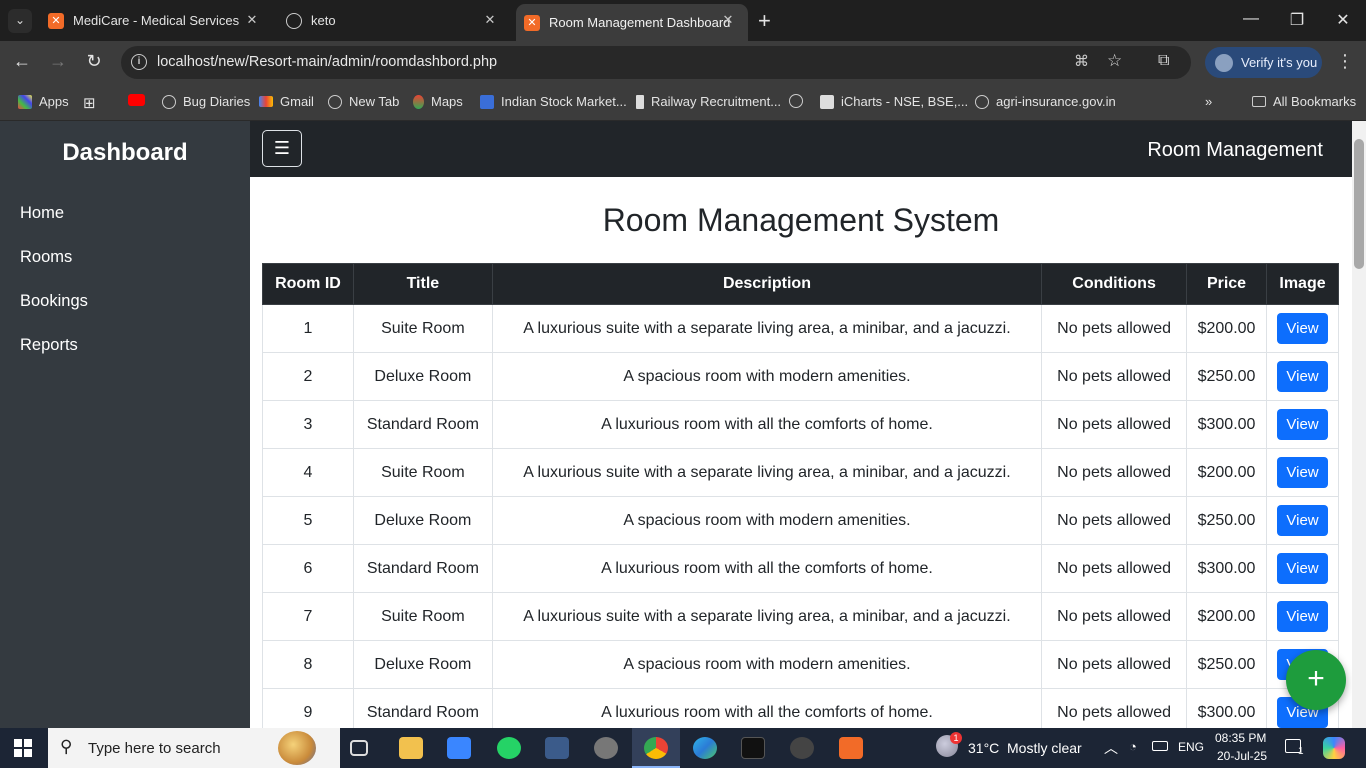 The width and height of the screenshot is (1366, 768). Describe the element at coordinates (23, 748) in the screenshot. I see `start-button` at that location.